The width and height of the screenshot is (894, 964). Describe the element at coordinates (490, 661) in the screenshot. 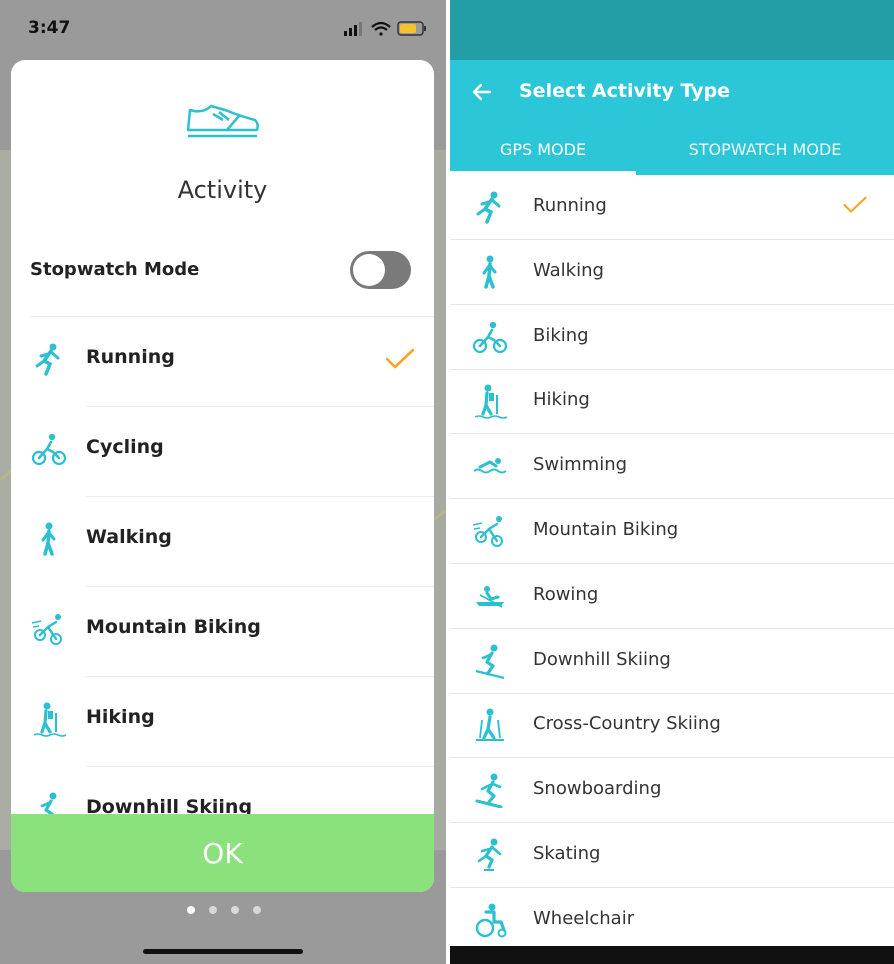

I see `downhill-skiing-icon` at that location.